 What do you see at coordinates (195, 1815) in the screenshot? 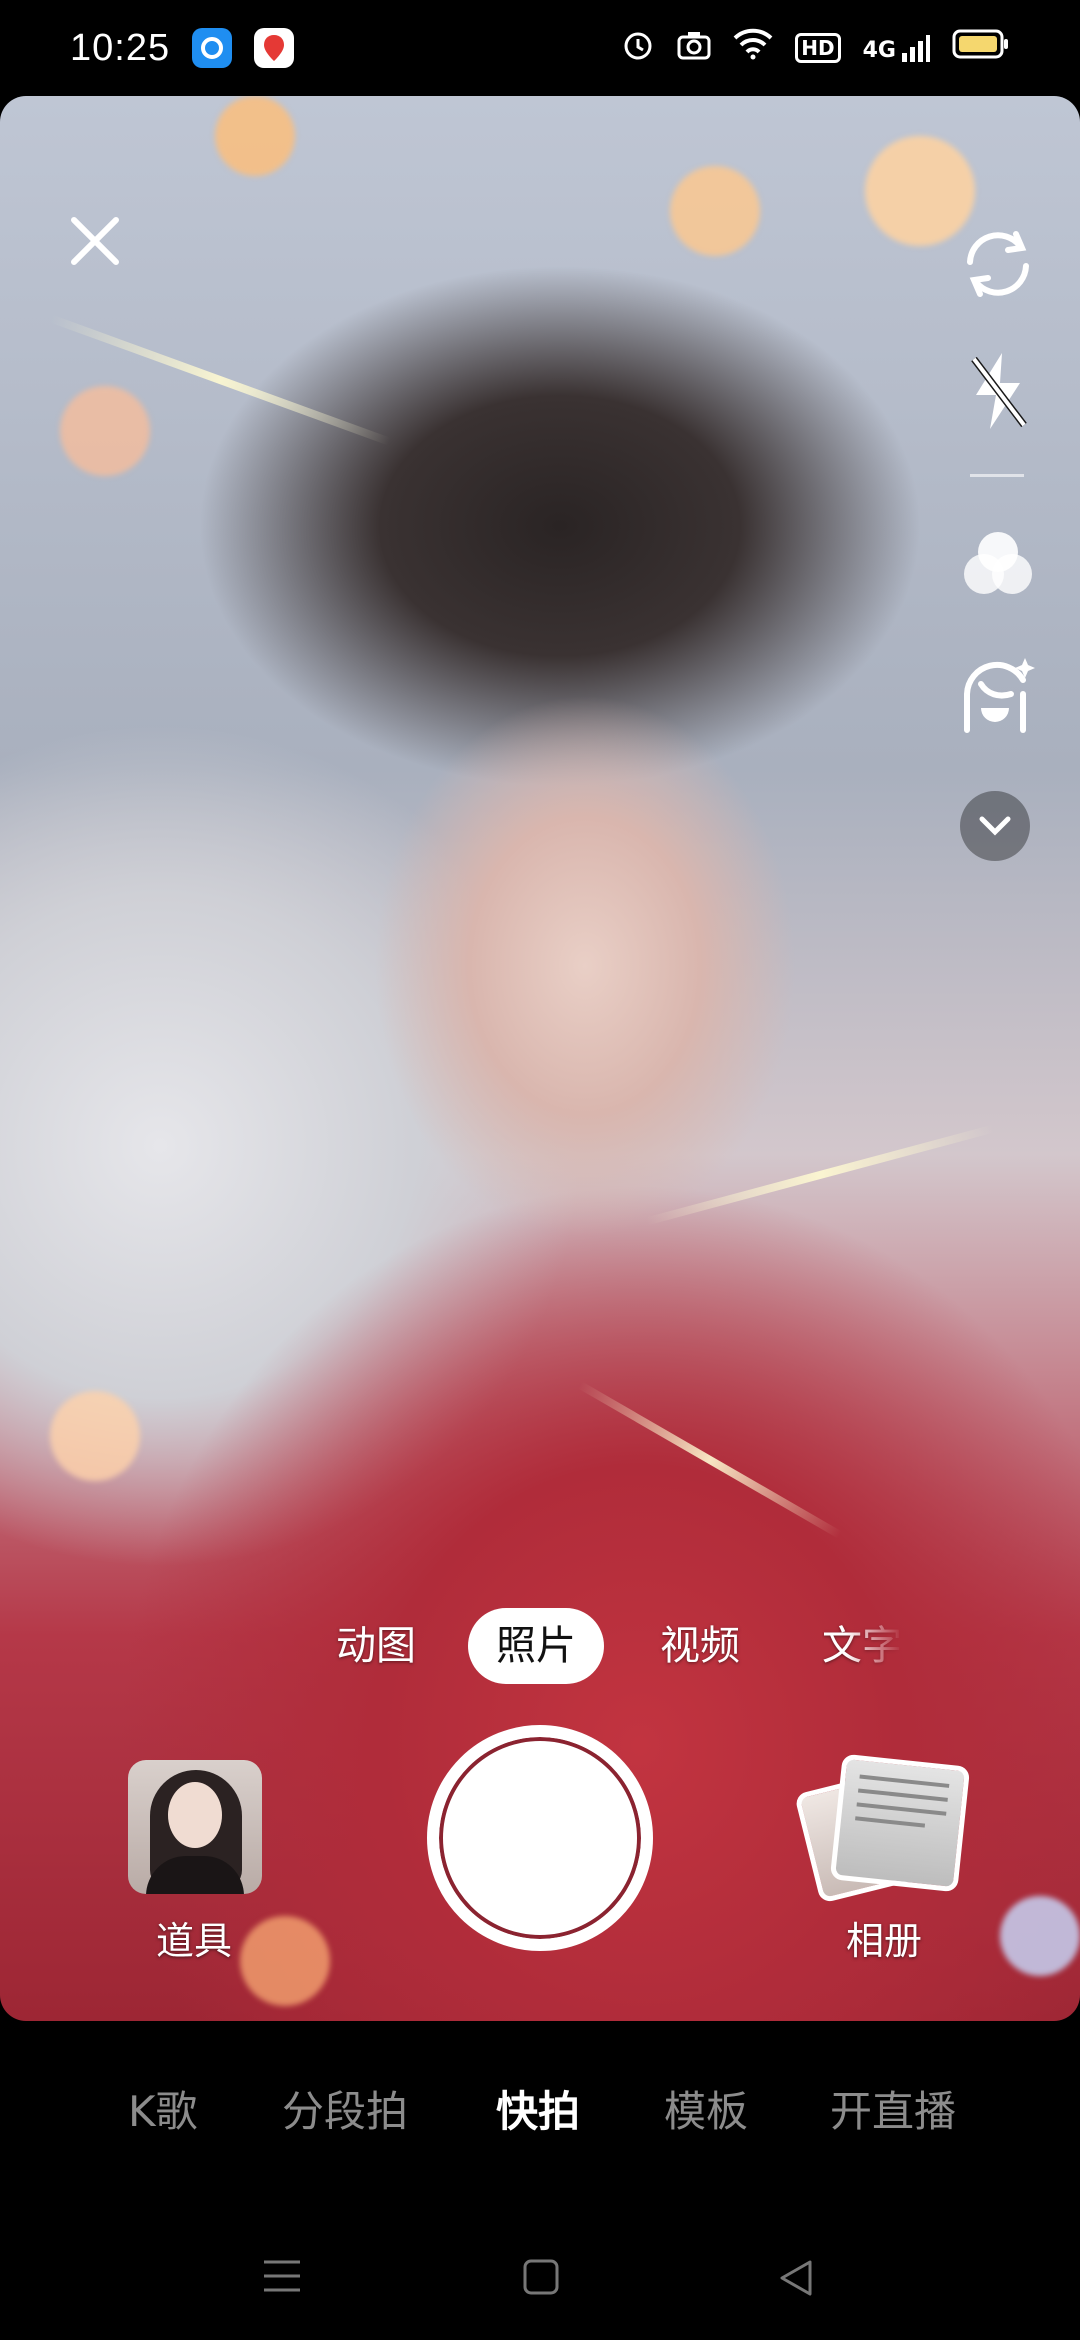
I see `props-thumbnail-face` at bounding box center [195, 1815].